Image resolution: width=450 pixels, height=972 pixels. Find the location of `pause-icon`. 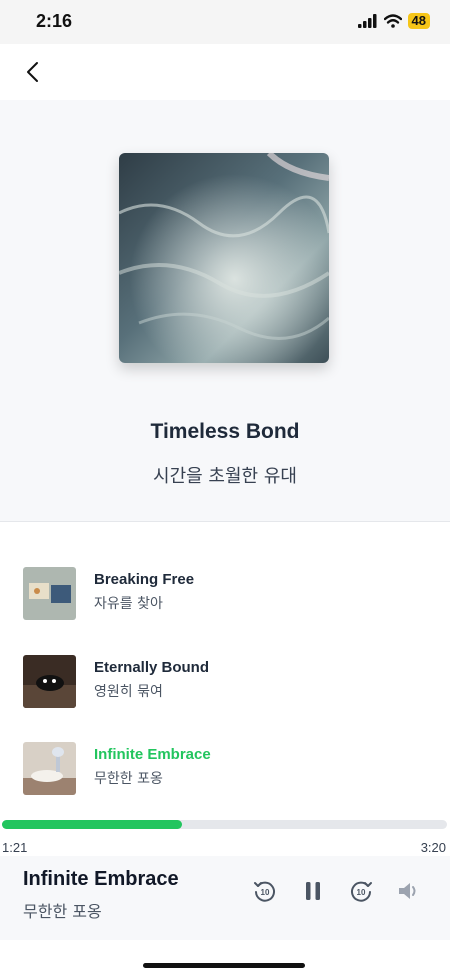

pause-icon is located at coordinates (313, 891).